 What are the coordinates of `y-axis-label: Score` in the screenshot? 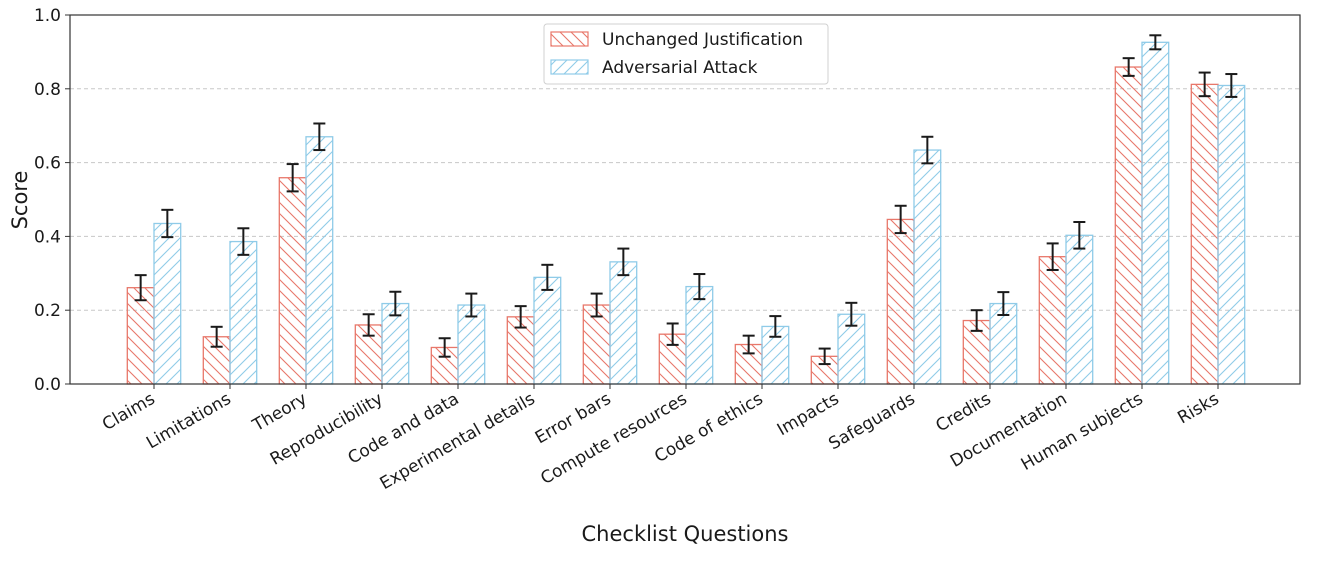 It's located at (20, 200).